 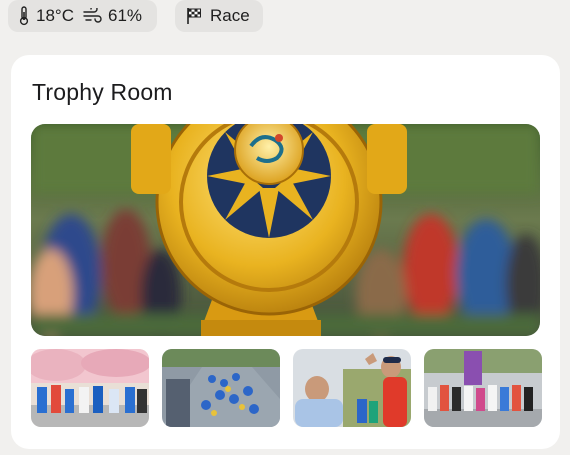 What do you see at coordinates (194, 16) in the screenshot?
I see `checkered-flag-icon` at bounding box center [194, 16].